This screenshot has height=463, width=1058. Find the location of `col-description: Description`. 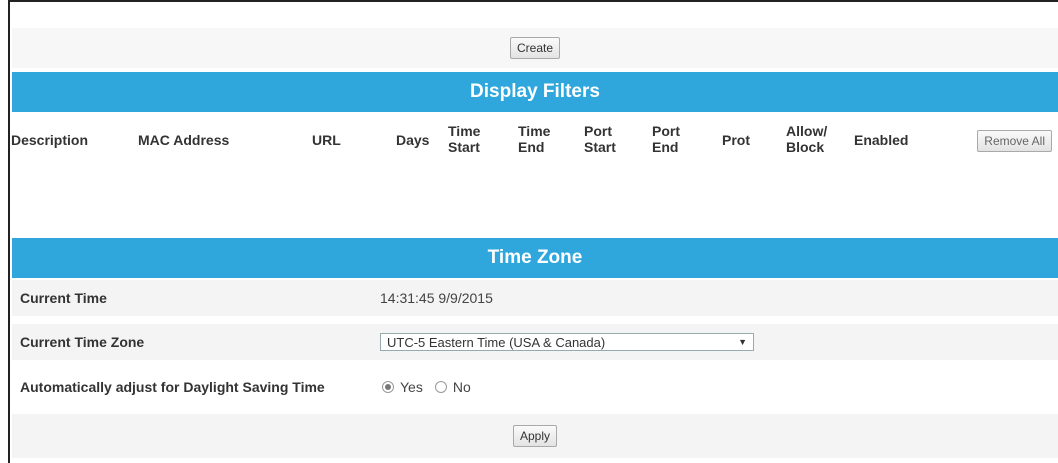

col-description: Description is located at coordinates (50, 140).